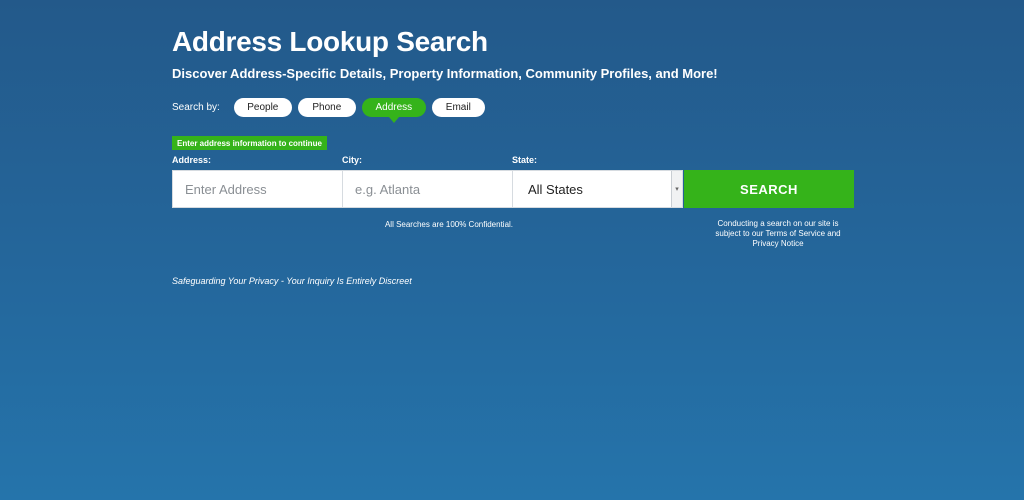 This screenshot has width=1024, height=500. I want to click on tab-address-label: Address, so click(394, 107).